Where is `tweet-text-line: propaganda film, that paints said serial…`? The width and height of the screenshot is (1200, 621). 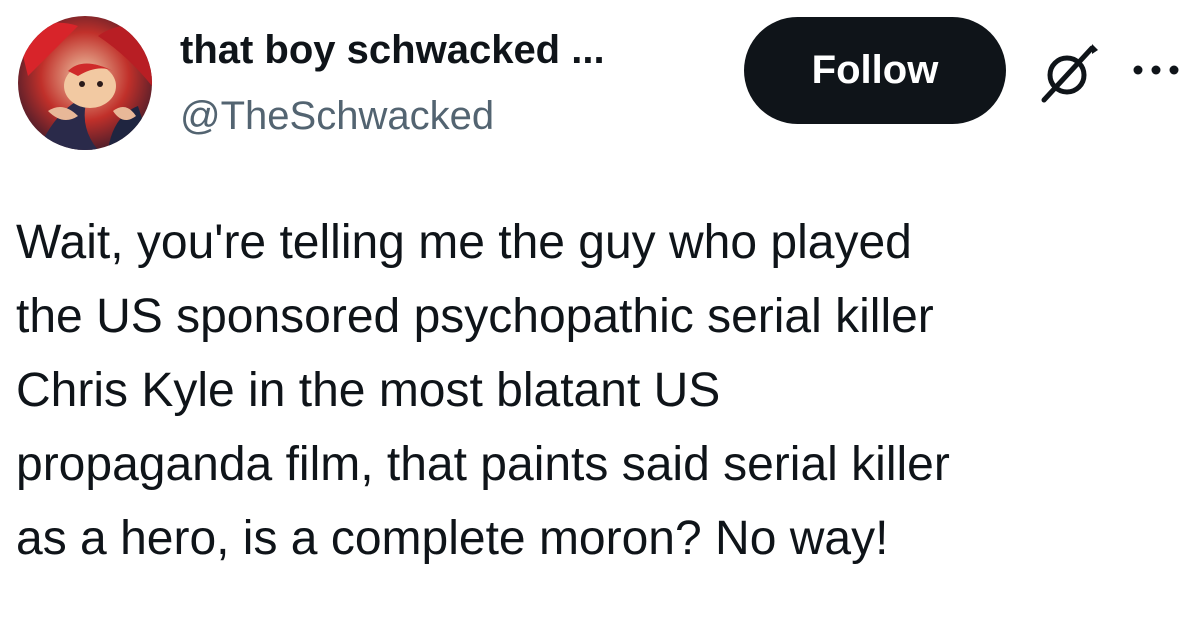 tweet-text-line: propaganda film, that paints said serial… is located at coordinates (483, 464).